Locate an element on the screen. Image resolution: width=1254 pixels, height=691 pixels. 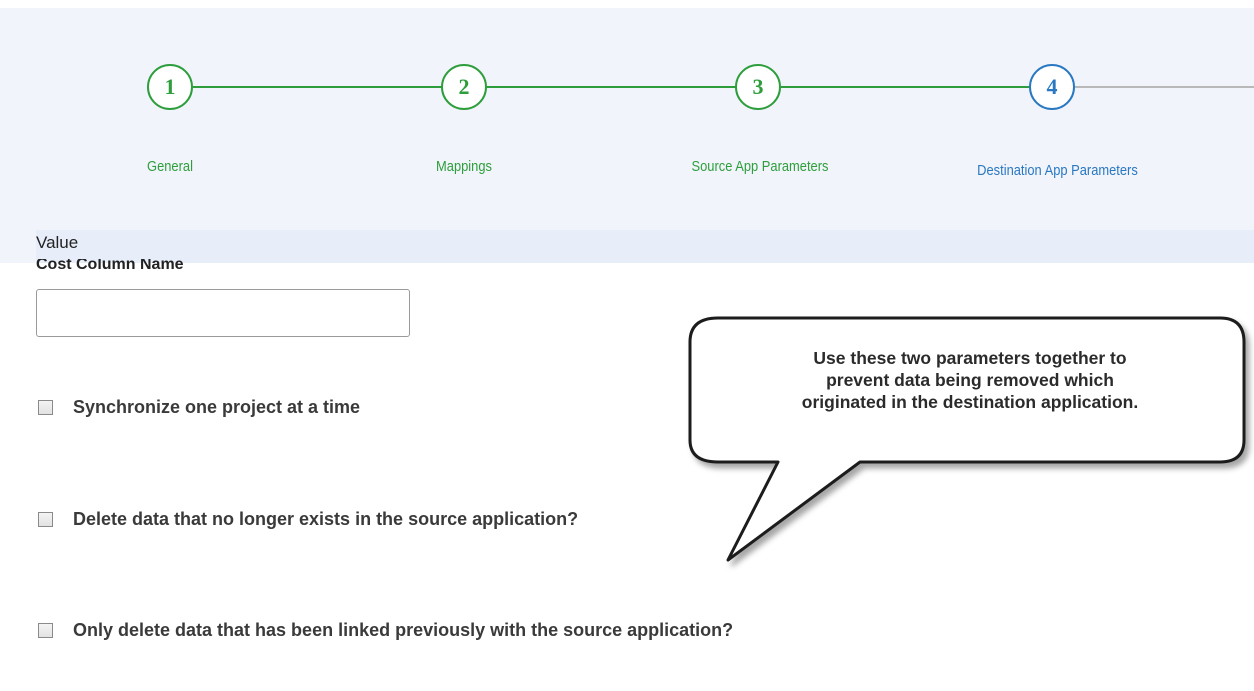
step-3-circle: 3 is located at coordinates (758, 87).